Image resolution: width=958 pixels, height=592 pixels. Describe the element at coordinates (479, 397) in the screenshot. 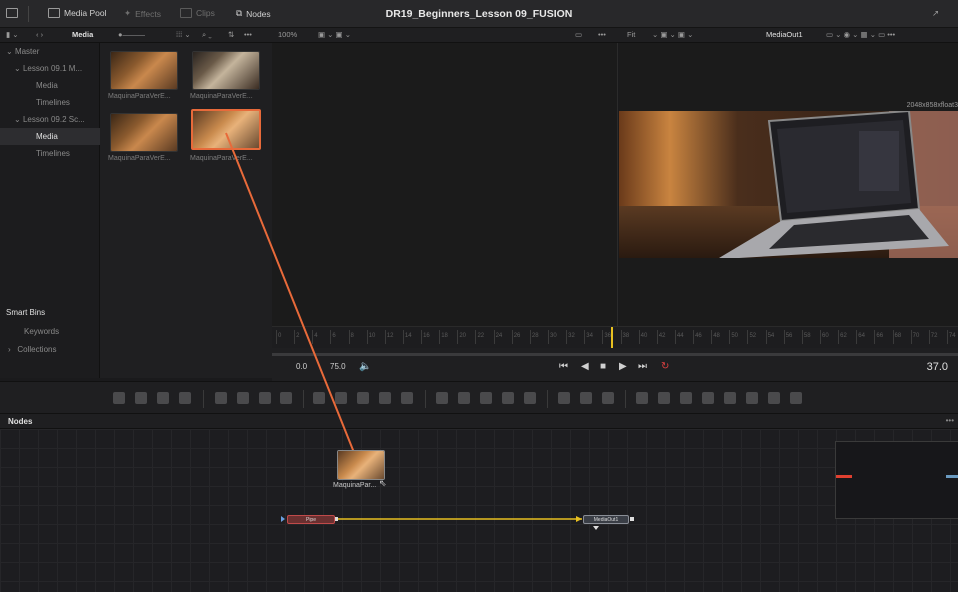

I see `fusion-tool-strip` at that location.